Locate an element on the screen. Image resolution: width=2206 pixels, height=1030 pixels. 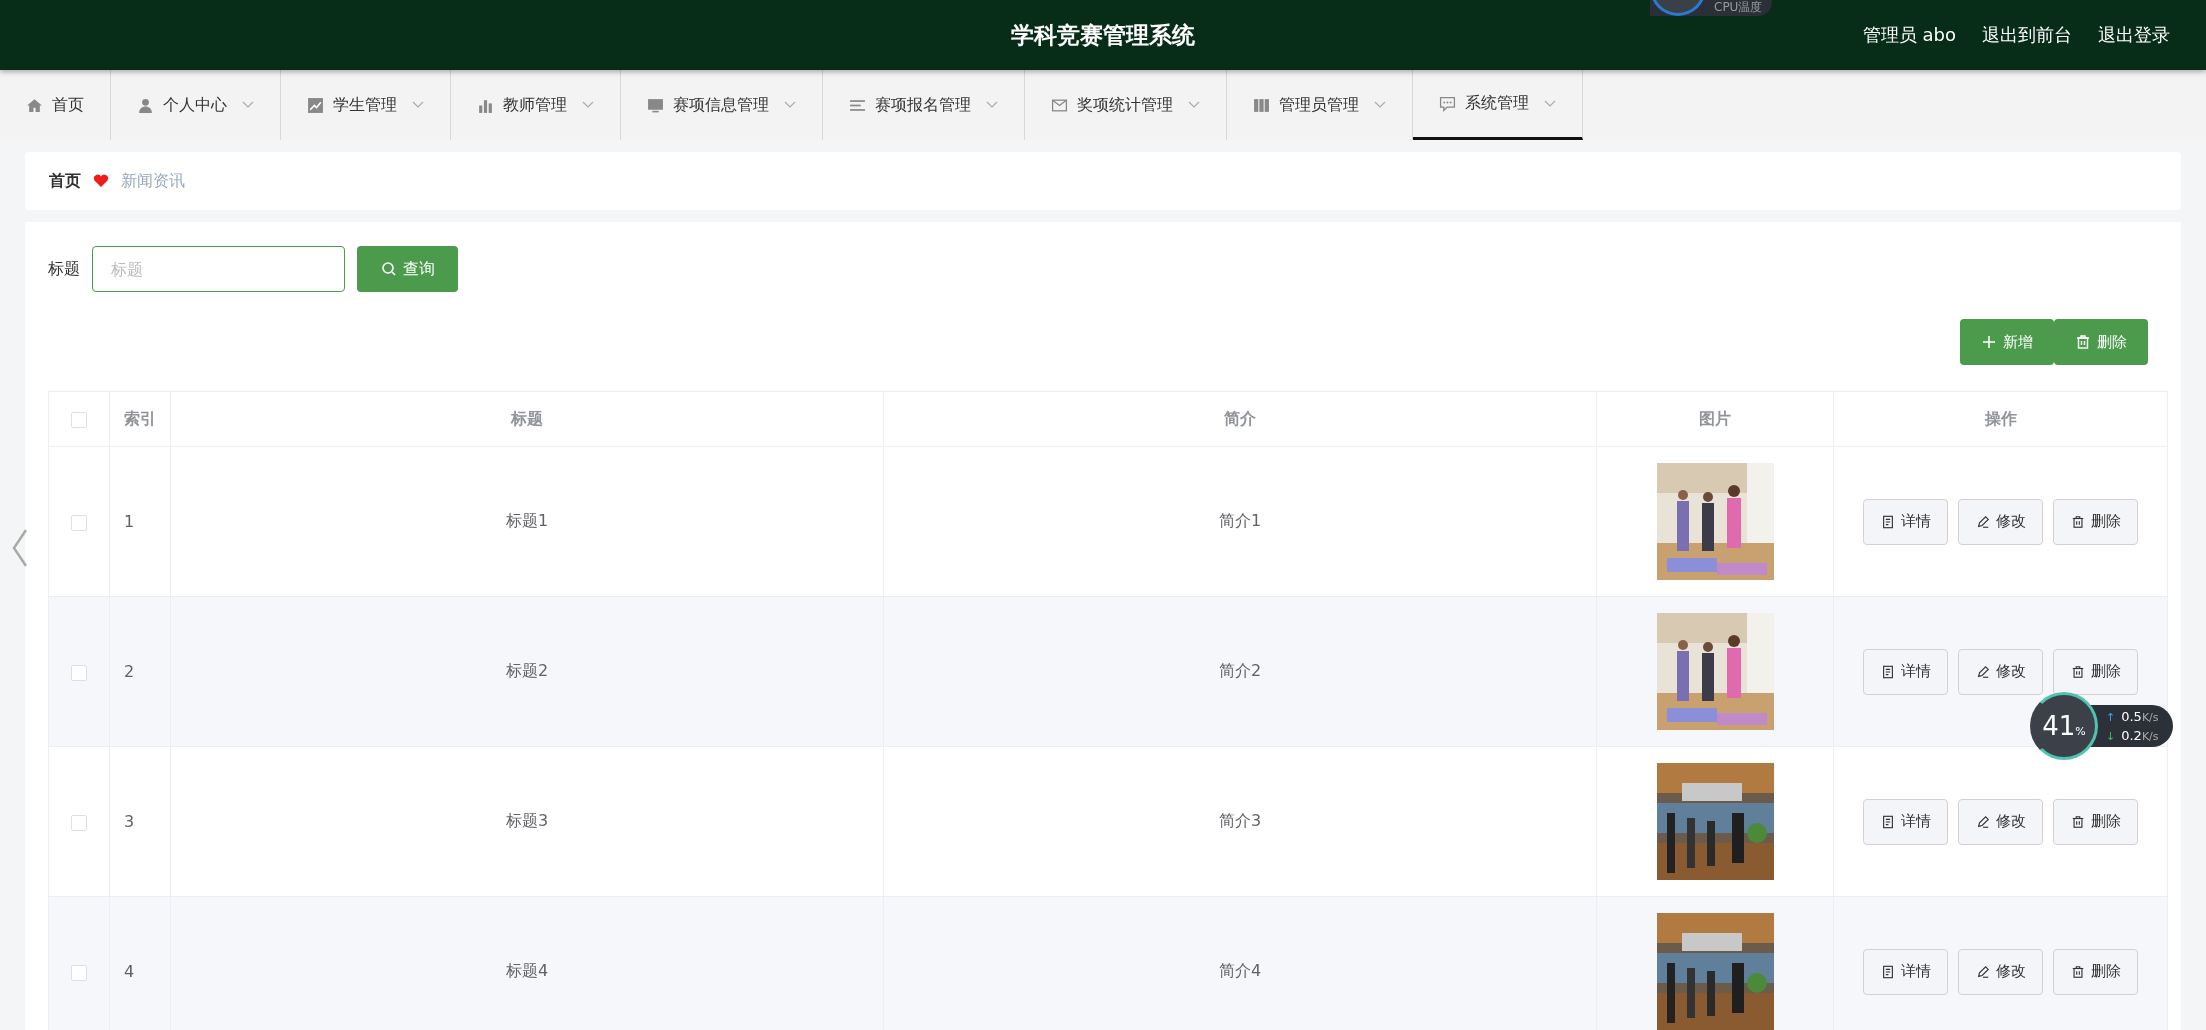
table-cell: 标题3 is located at coordinates (527, 820).